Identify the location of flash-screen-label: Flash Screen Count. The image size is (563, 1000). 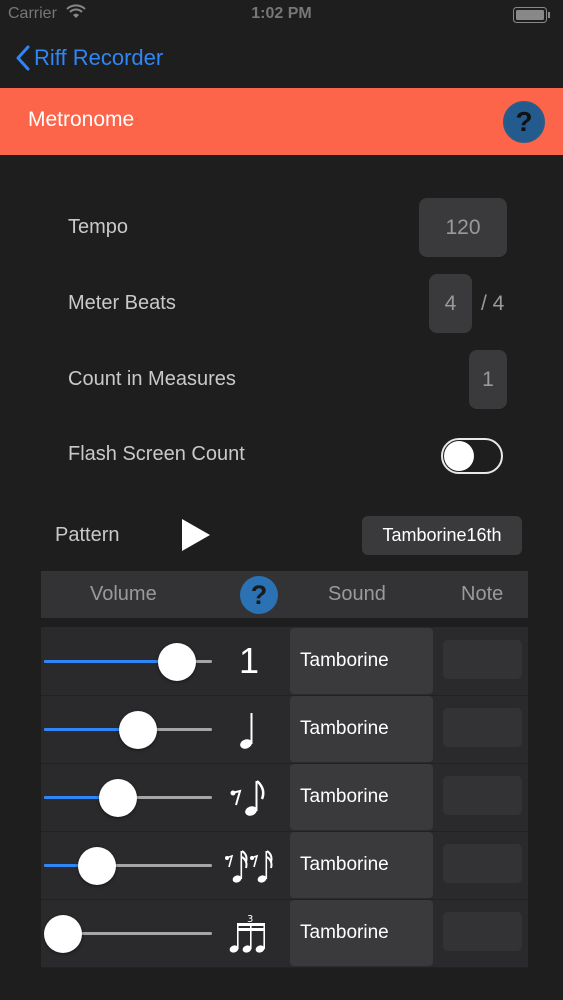
(156, 454).